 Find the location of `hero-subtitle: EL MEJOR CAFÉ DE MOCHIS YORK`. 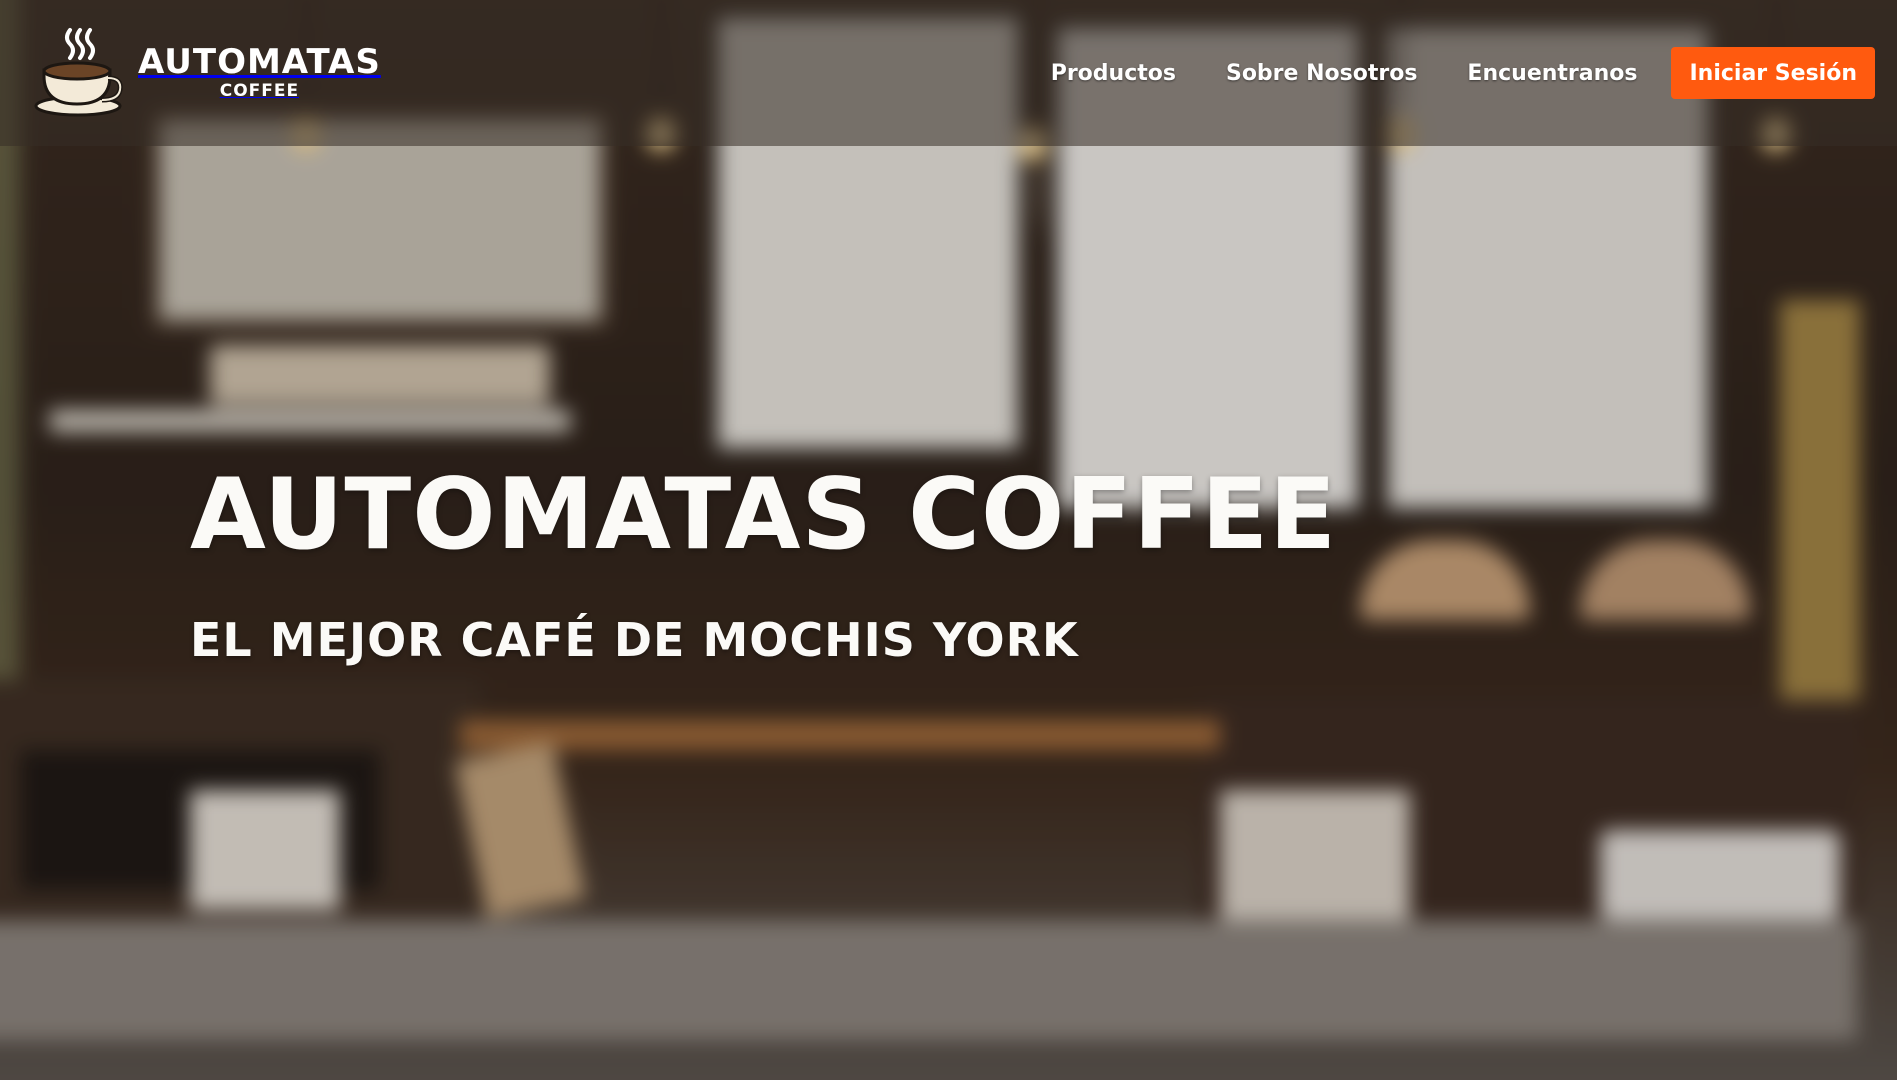

hero-subtitle: EL MEJOR CAFÉ DE MOCHIS YORK is located at coordinates (634, 640).